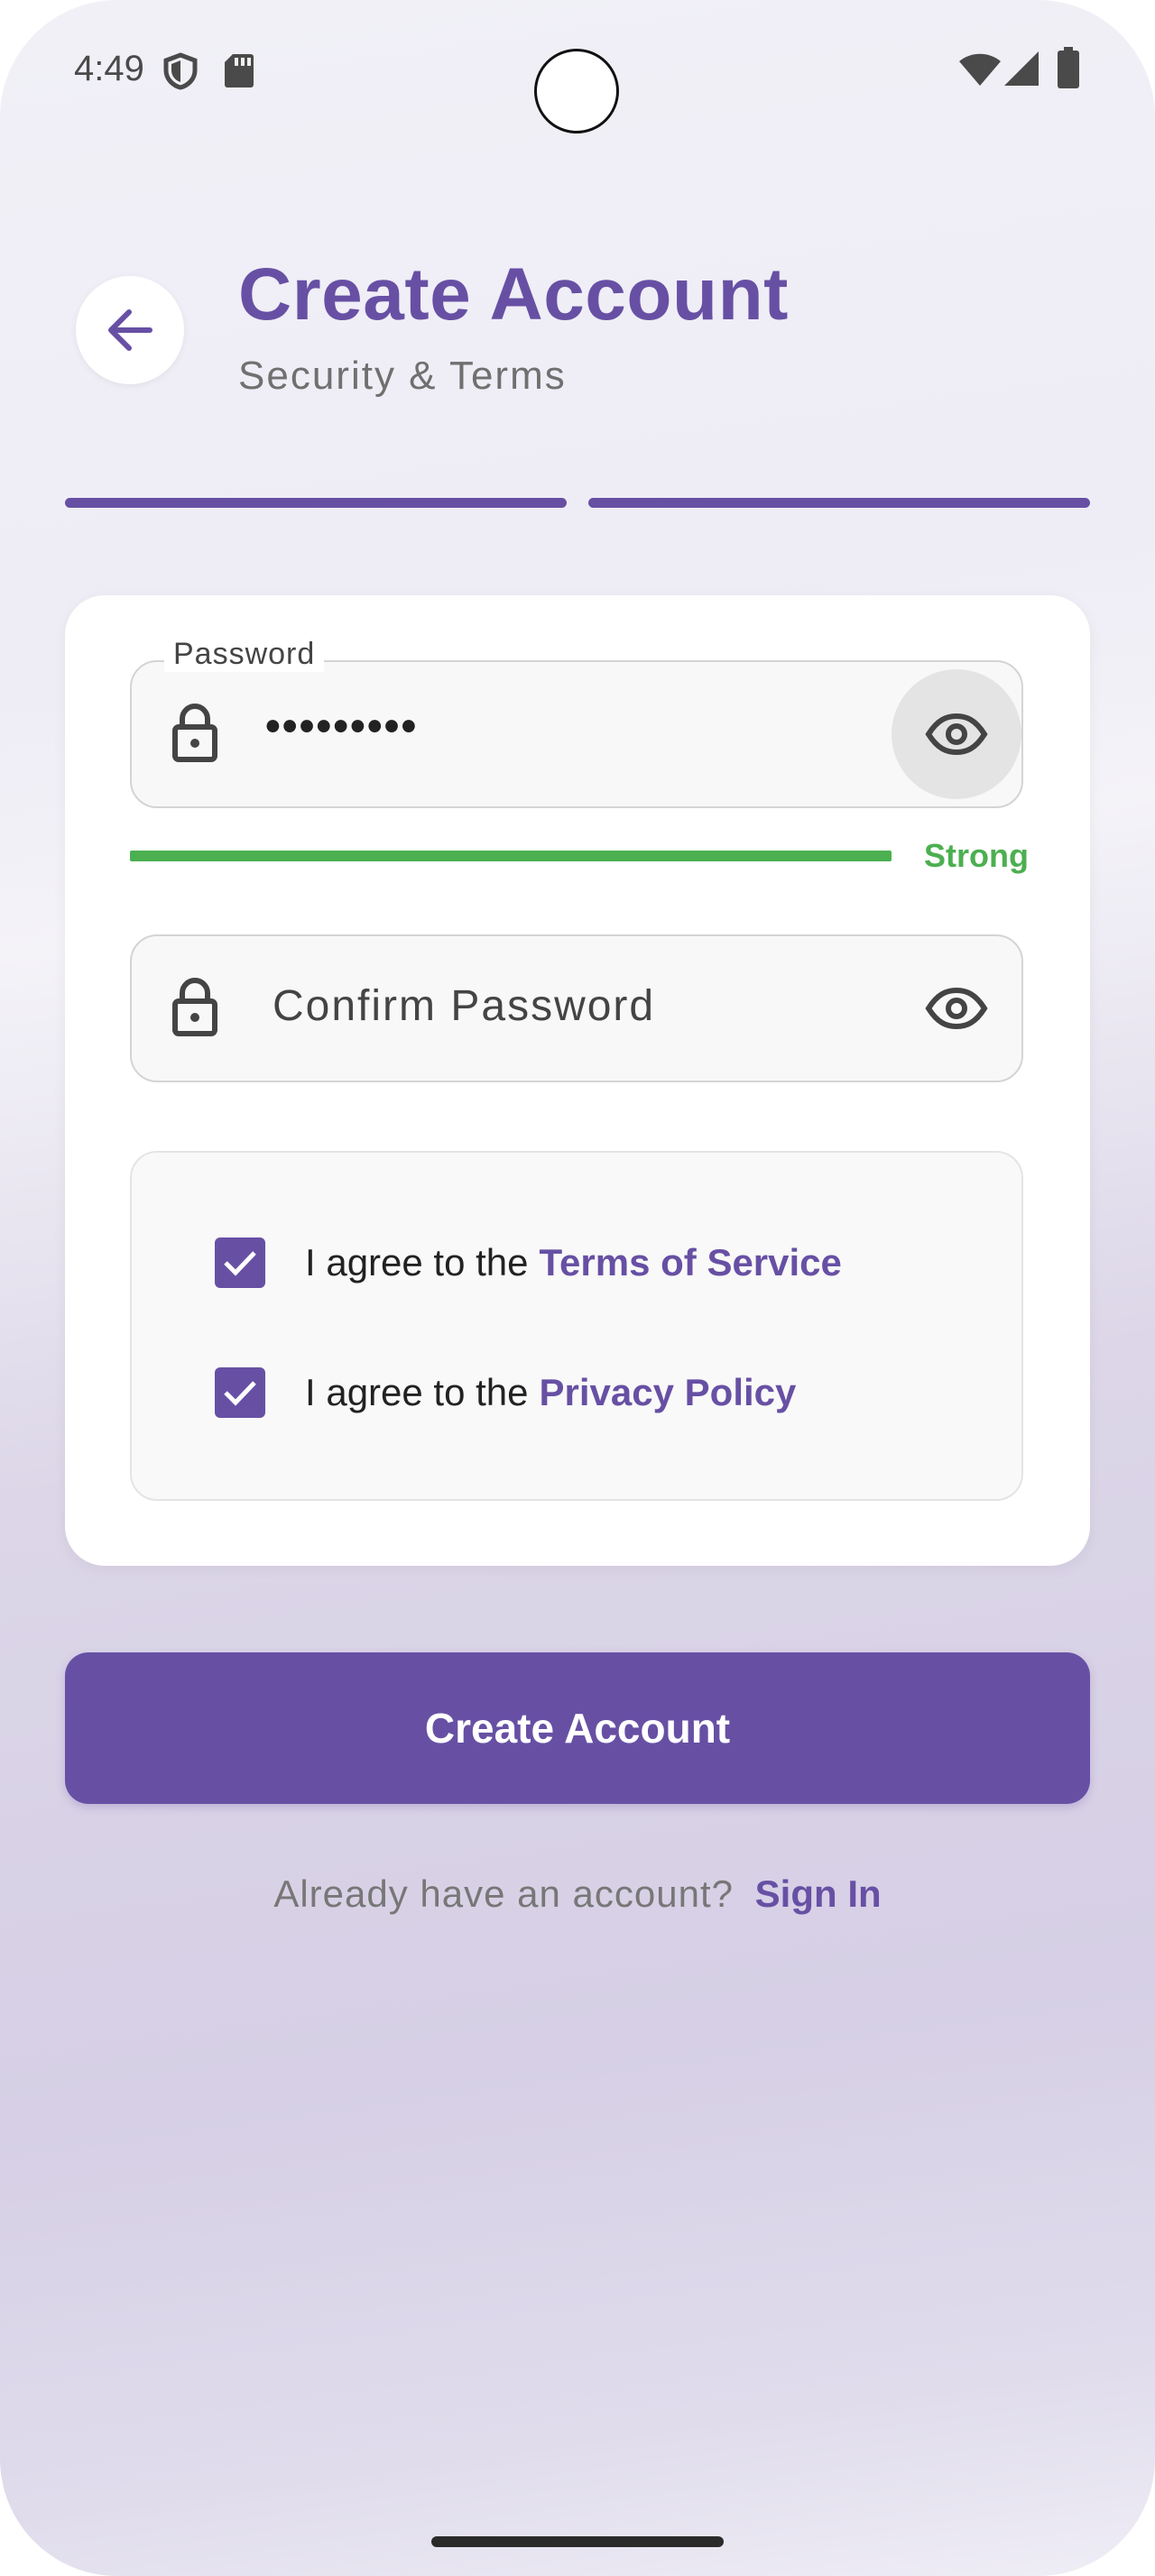 Image resolution: width=1155 pixels, height=2576 pixels. What do you see at coordinates (513, 294) in the screenshot?
I see `page-title: Create Account` at bounding box center [513, 294].